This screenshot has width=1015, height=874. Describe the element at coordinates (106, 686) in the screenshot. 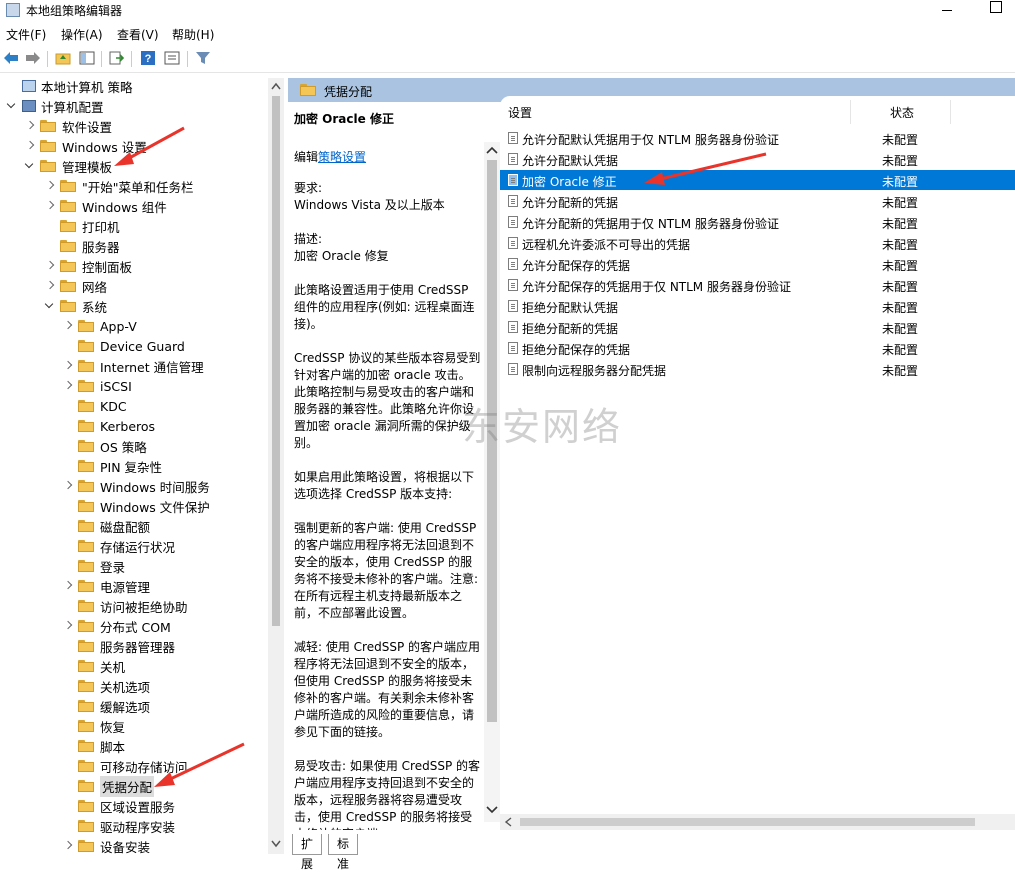

I see `tree-item: 关机选项` at that location.